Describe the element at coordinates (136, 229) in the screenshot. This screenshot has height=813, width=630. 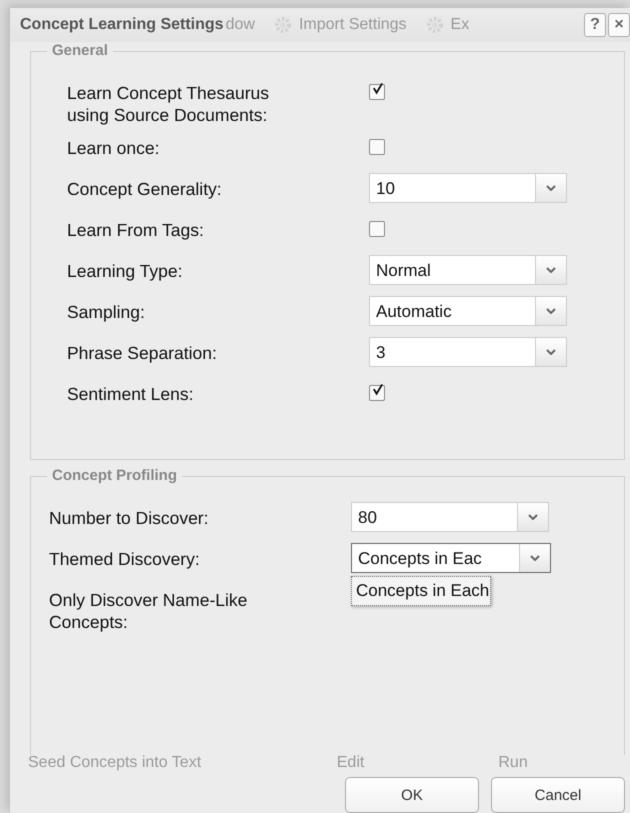
I see `field-label: Learn From Tags:` at that location.